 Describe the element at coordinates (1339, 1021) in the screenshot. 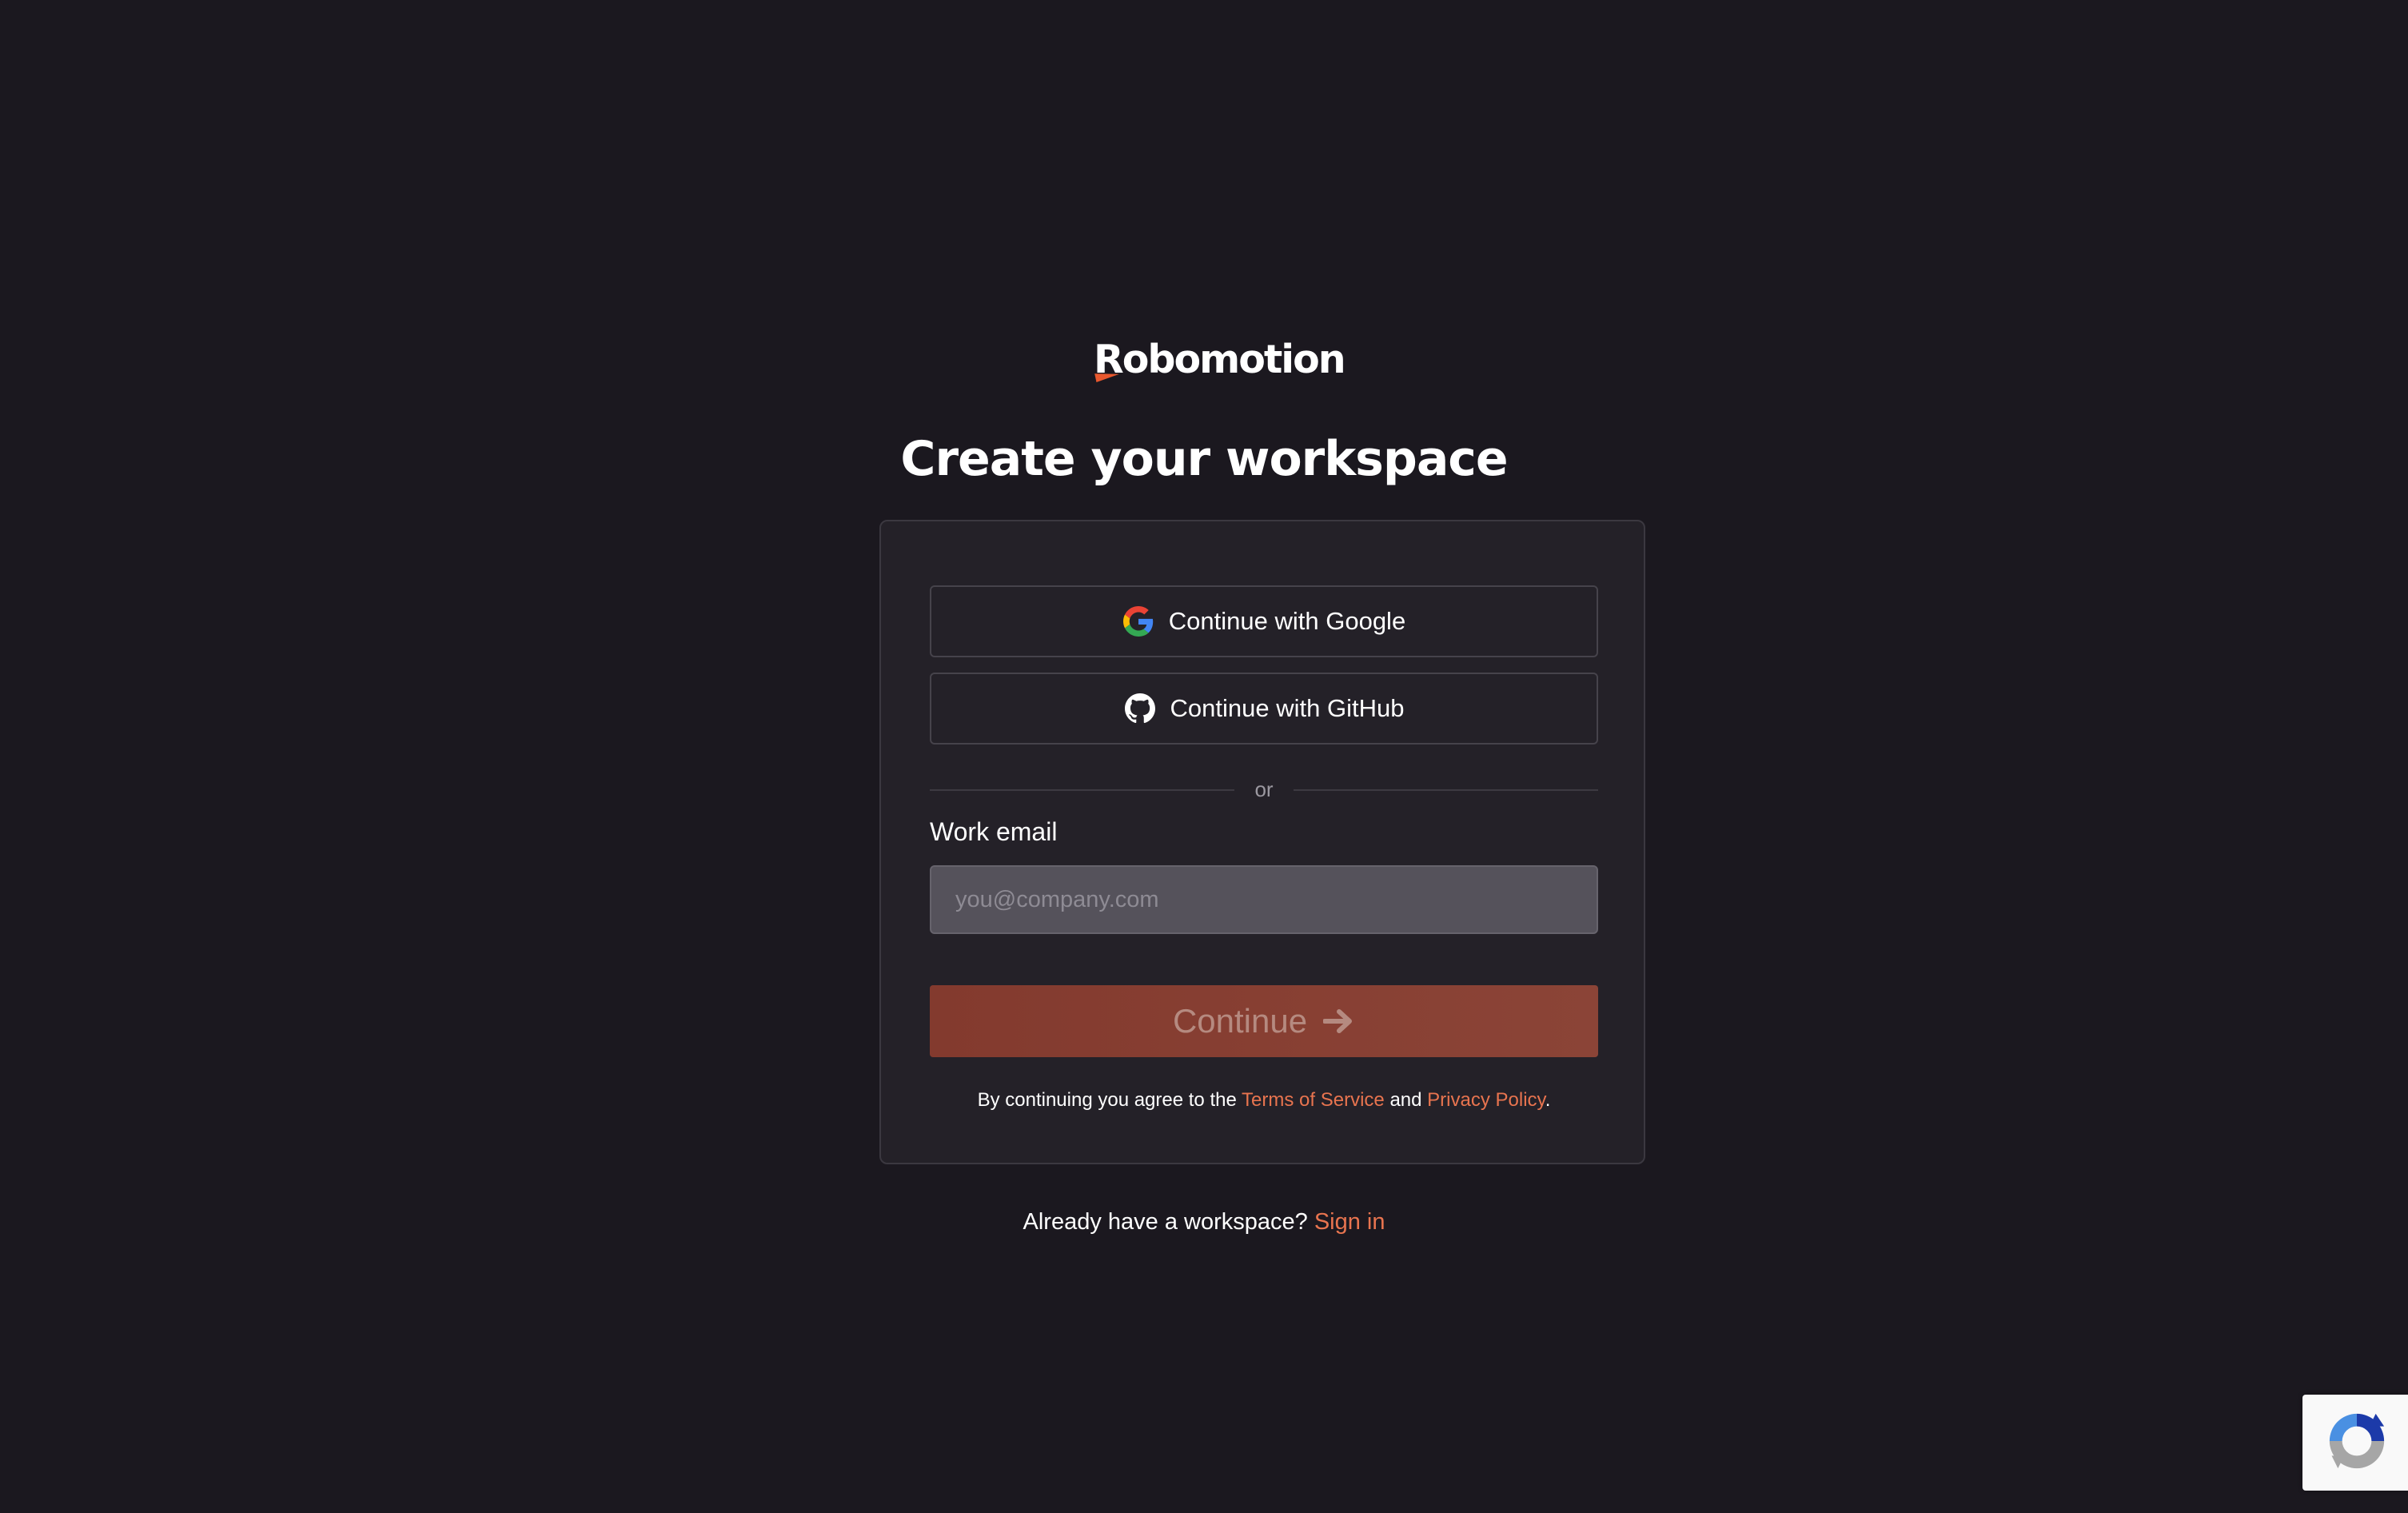

I see `arrow-right-icon` at that location.